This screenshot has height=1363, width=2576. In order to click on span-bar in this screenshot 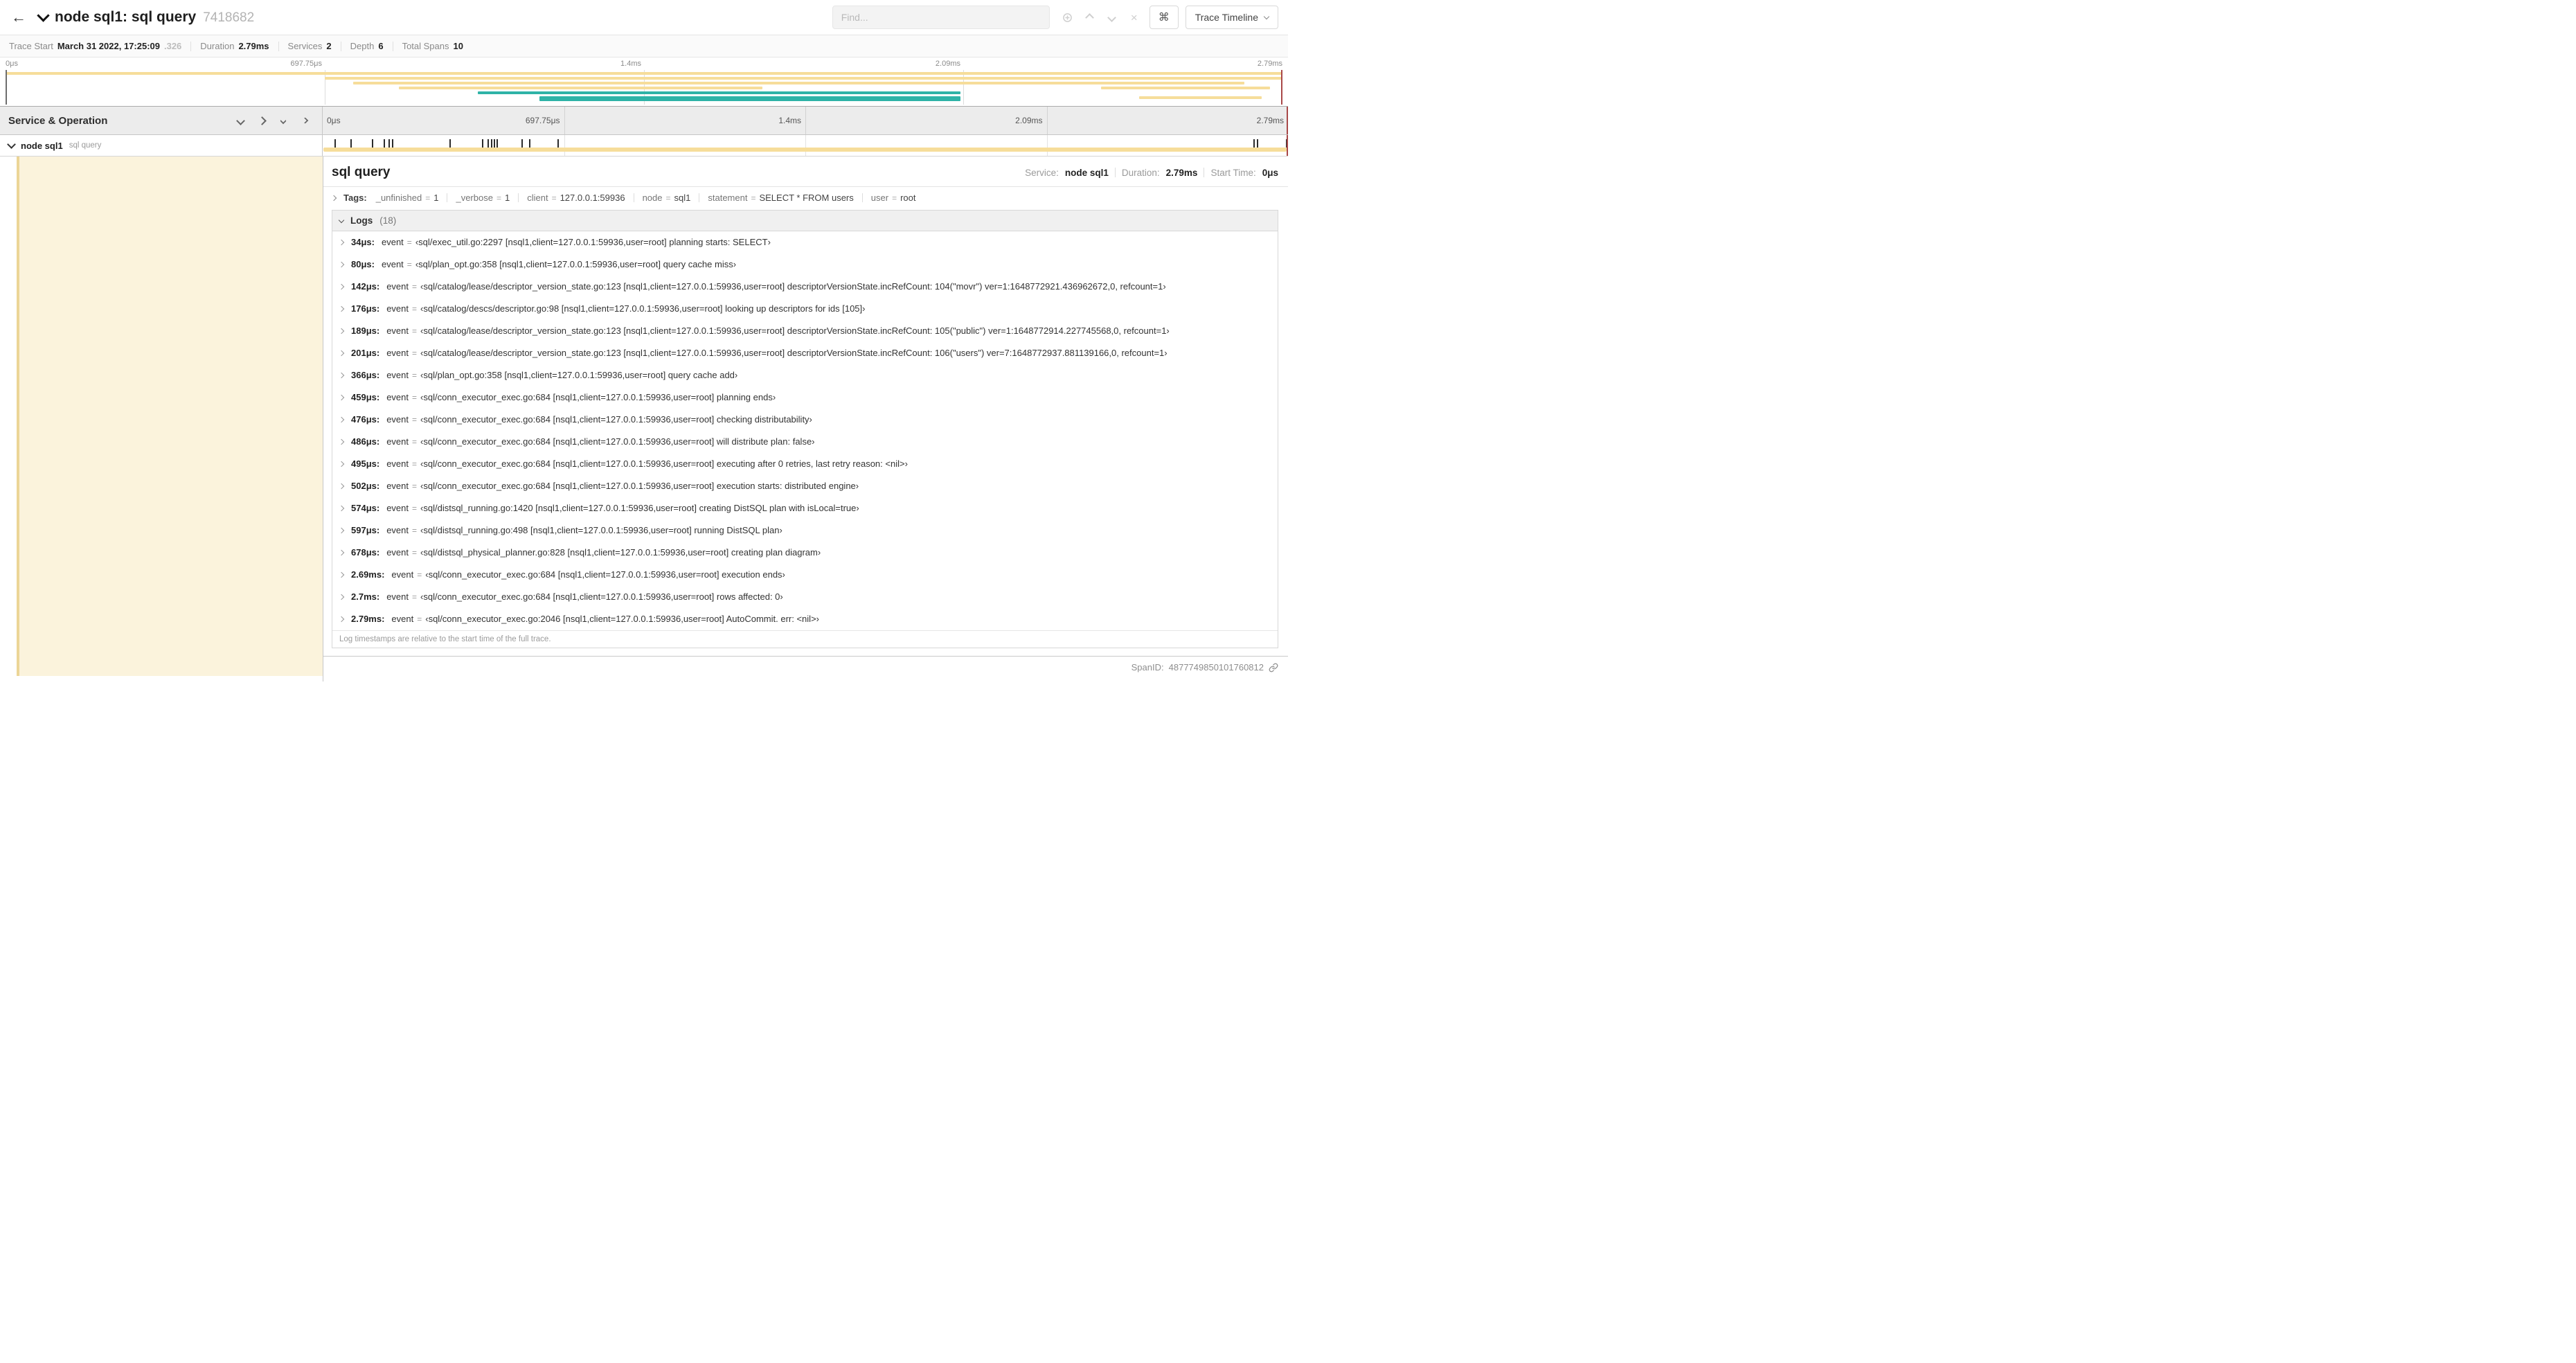, I will do `click(805, 150)`.